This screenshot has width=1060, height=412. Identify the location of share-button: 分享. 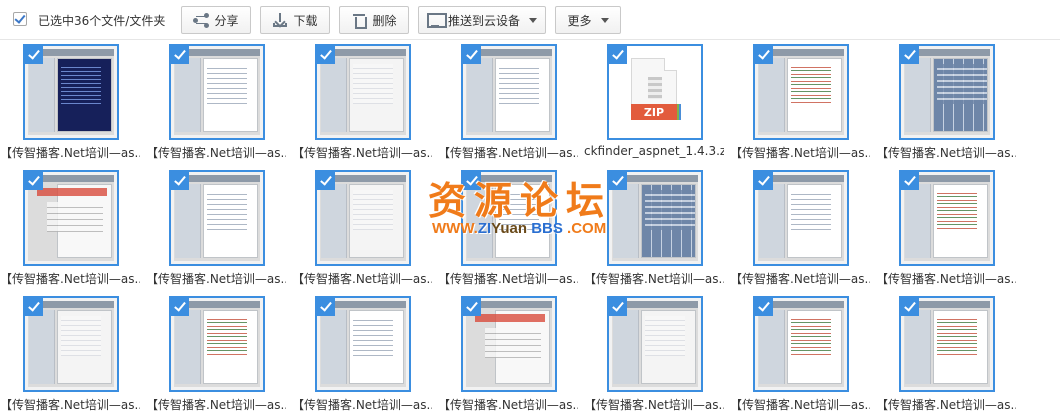
(216, 20).